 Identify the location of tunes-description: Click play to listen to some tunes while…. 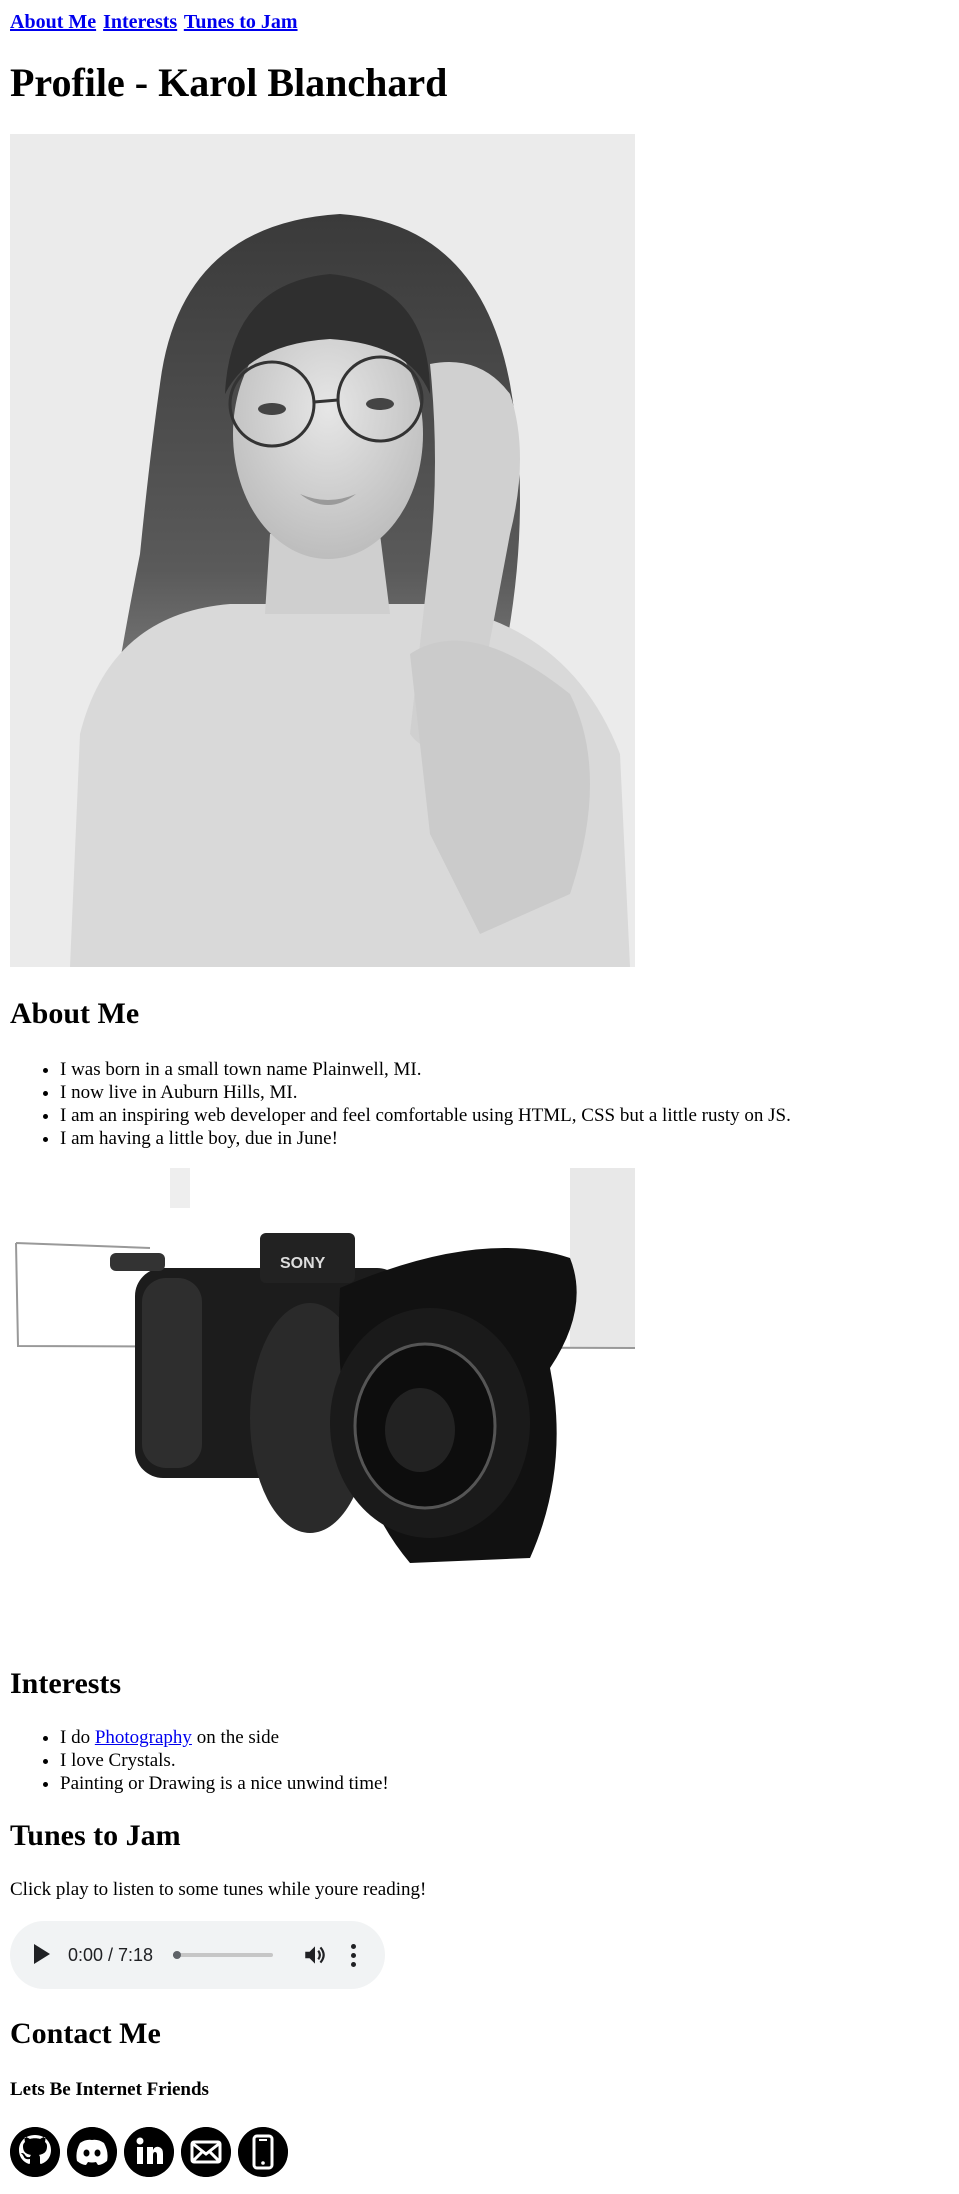
(218, 1889).